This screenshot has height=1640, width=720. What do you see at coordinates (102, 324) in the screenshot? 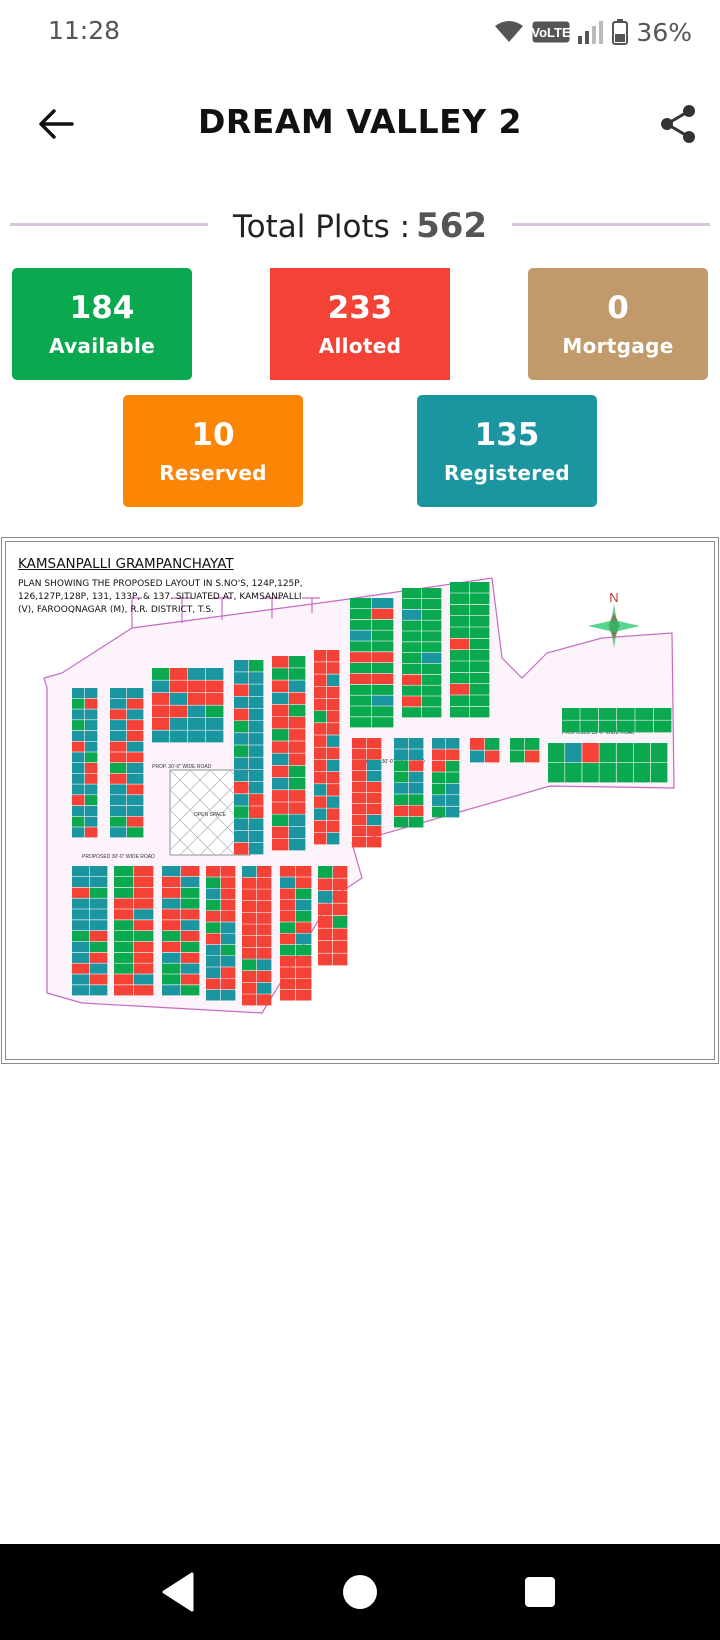
I see `available-card: 184 Available` at bounding box center [102, 324].